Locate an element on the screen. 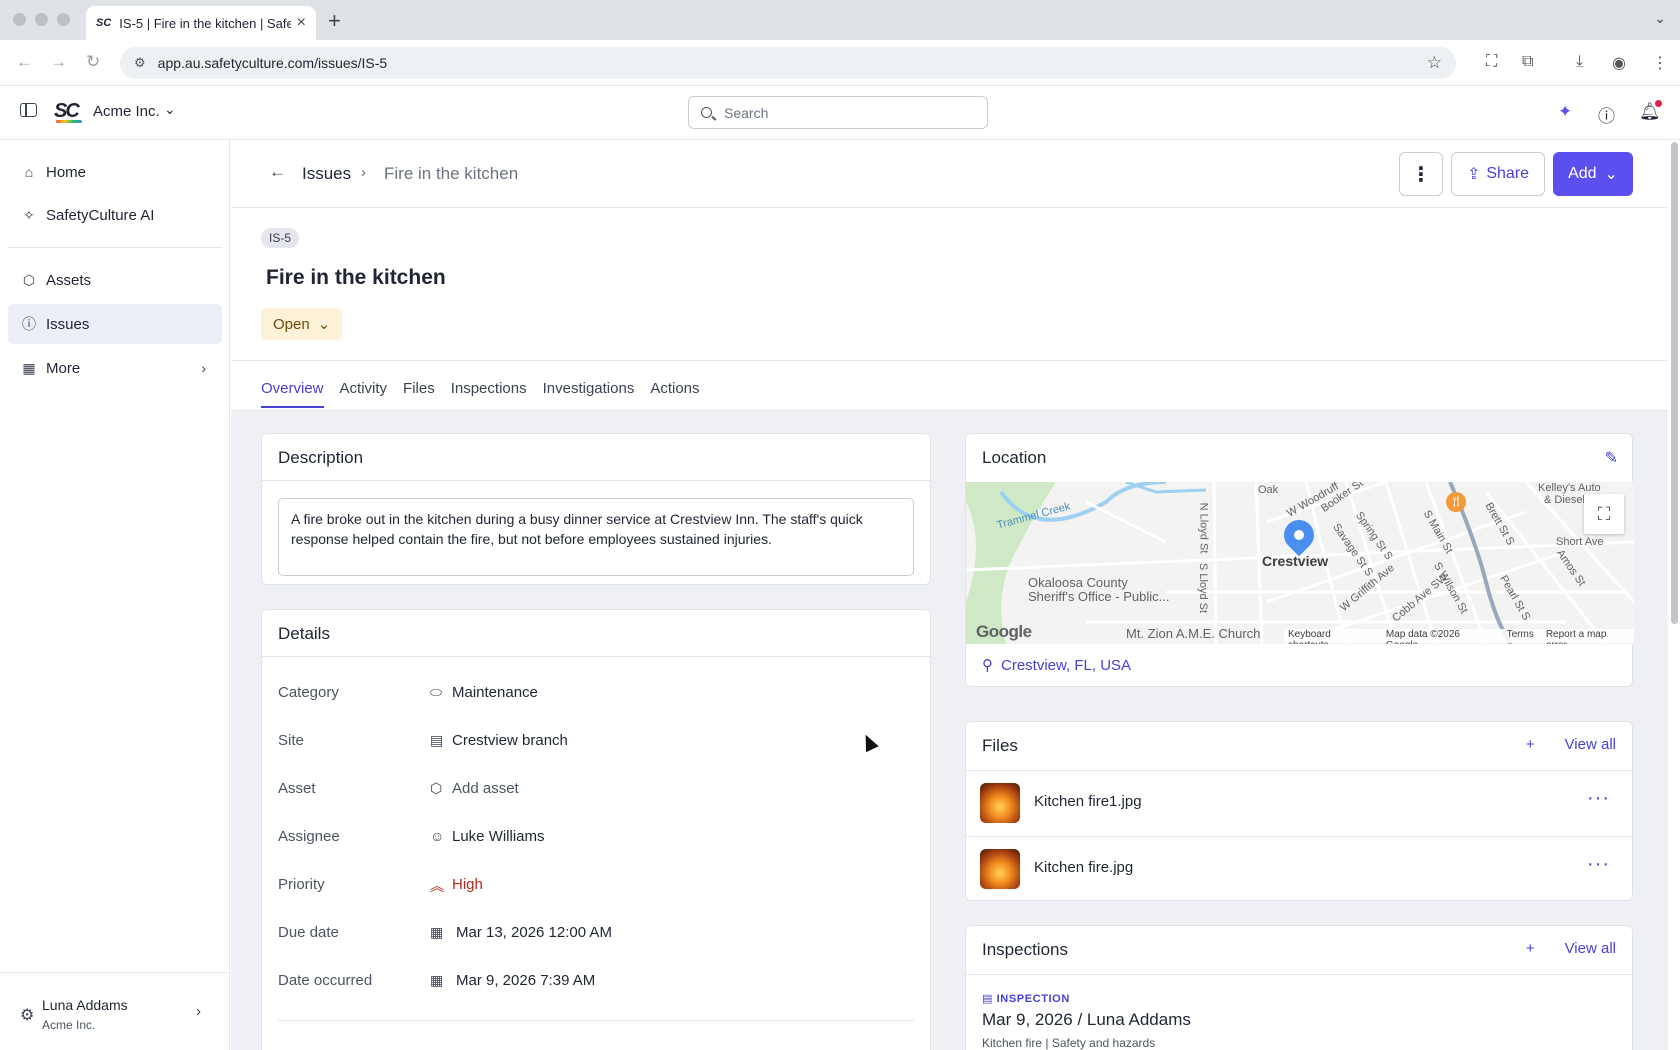 The width and height of the screenshot is (1680, 1050). fullscreen-icon: ⛶ is located at coordinates (1604, 514).